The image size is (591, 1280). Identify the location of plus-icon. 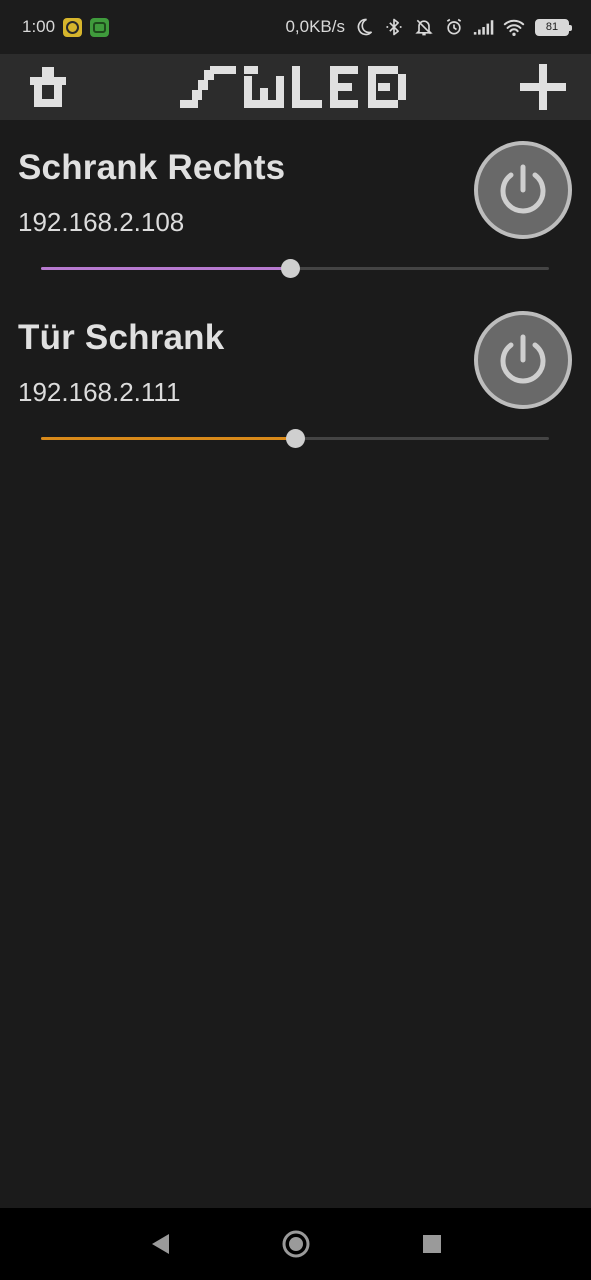
(543, 87).